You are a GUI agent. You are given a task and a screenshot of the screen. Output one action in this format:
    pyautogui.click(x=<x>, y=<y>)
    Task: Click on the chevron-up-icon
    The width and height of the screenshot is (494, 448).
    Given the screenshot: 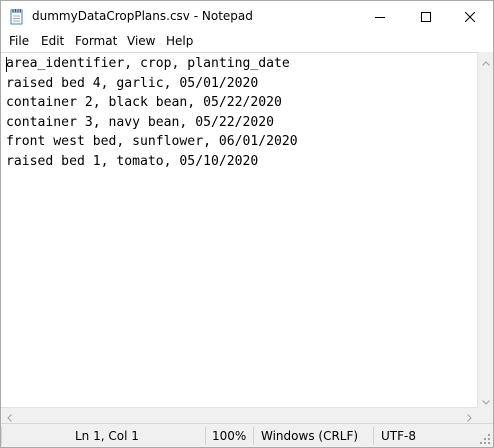 What is the action you would take?
    pyautogui.click(x=486, y=60)
    